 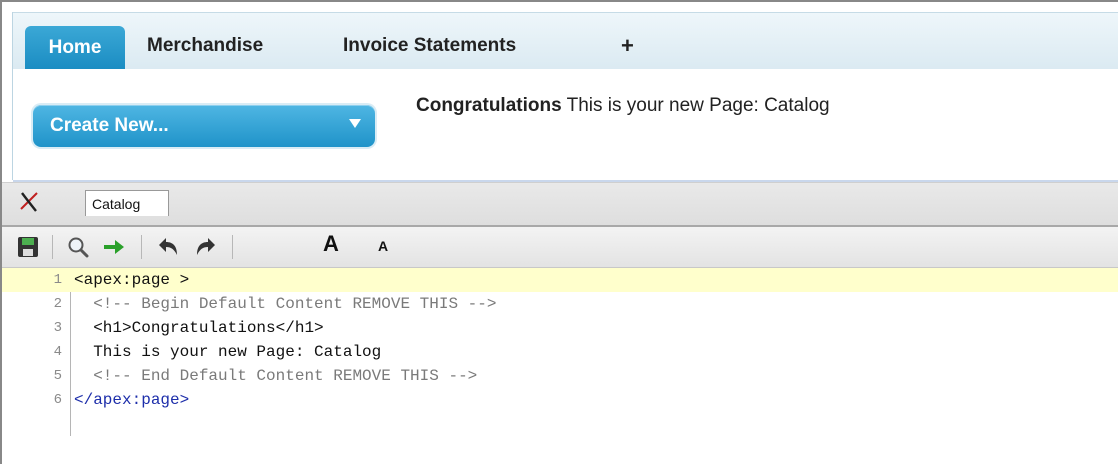 What do you see at coordinates (383, 246) in the screenshot?
I see `font-decrease-button: A` at bounding box center [383, 246].